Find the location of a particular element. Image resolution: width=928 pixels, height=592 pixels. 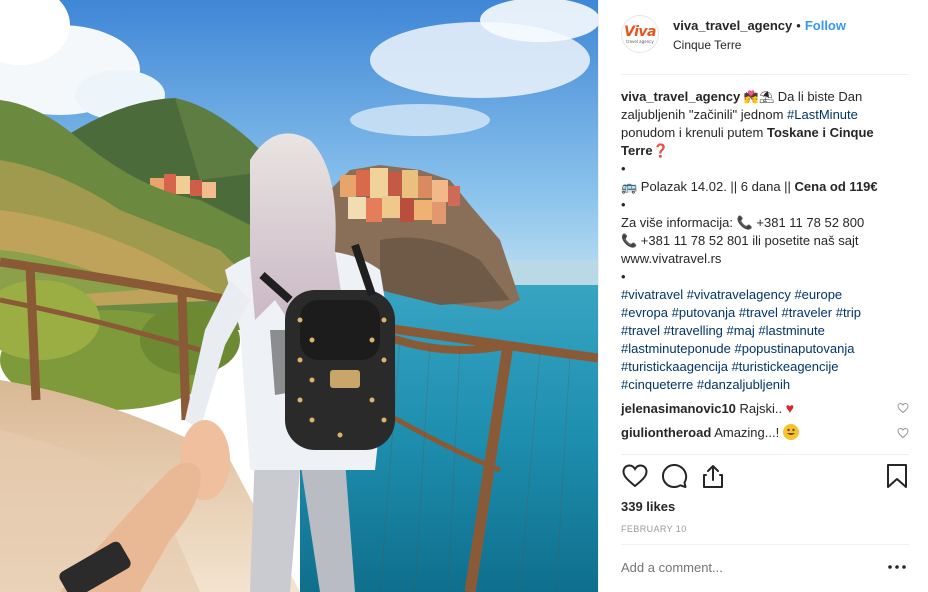

comment-username: jelenasimanovic10 is located at coordinates (678, 408).